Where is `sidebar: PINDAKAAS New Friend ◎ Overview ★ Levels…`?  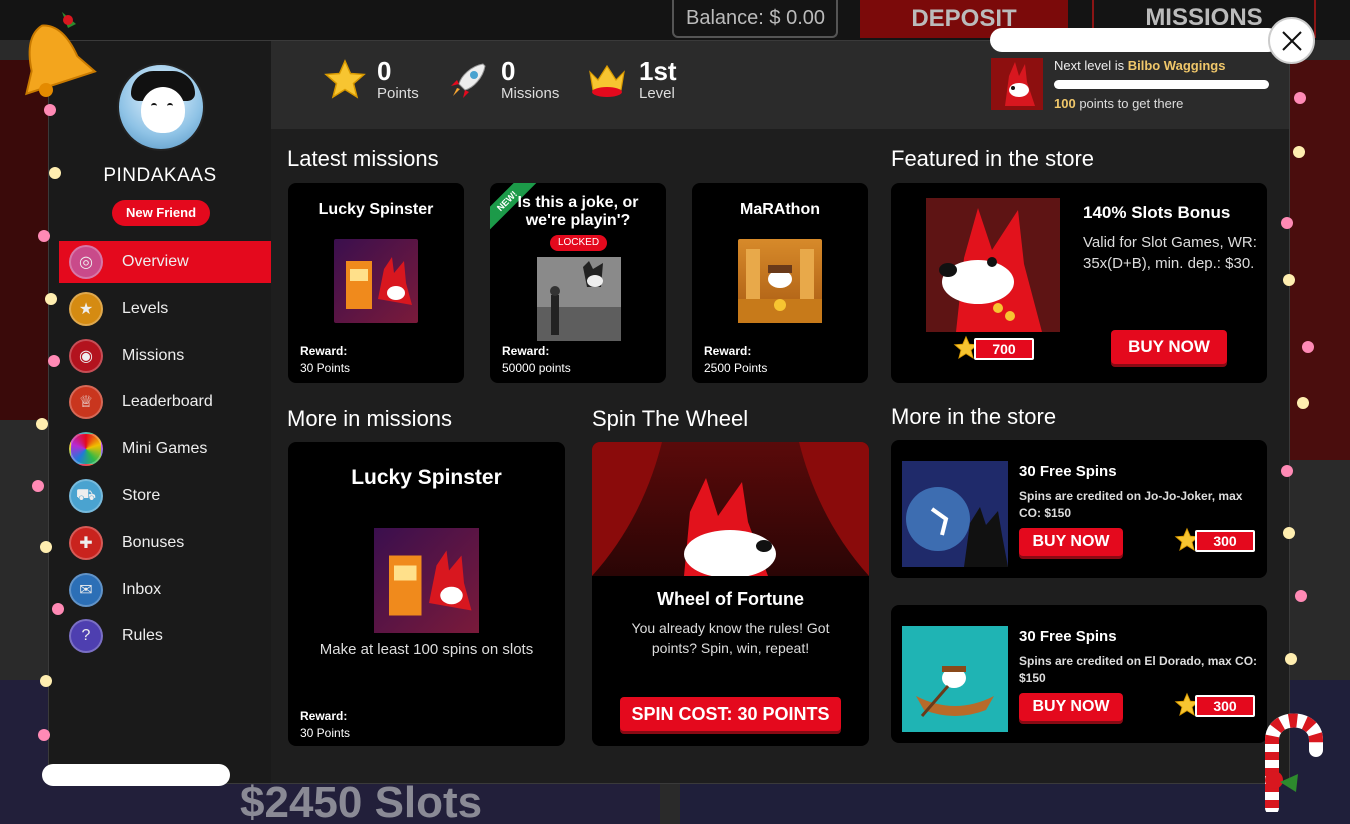
sidebar: PINDAKAAS New Friend ◎ Overview ★ Levels… is located at coordinates (160, 412).